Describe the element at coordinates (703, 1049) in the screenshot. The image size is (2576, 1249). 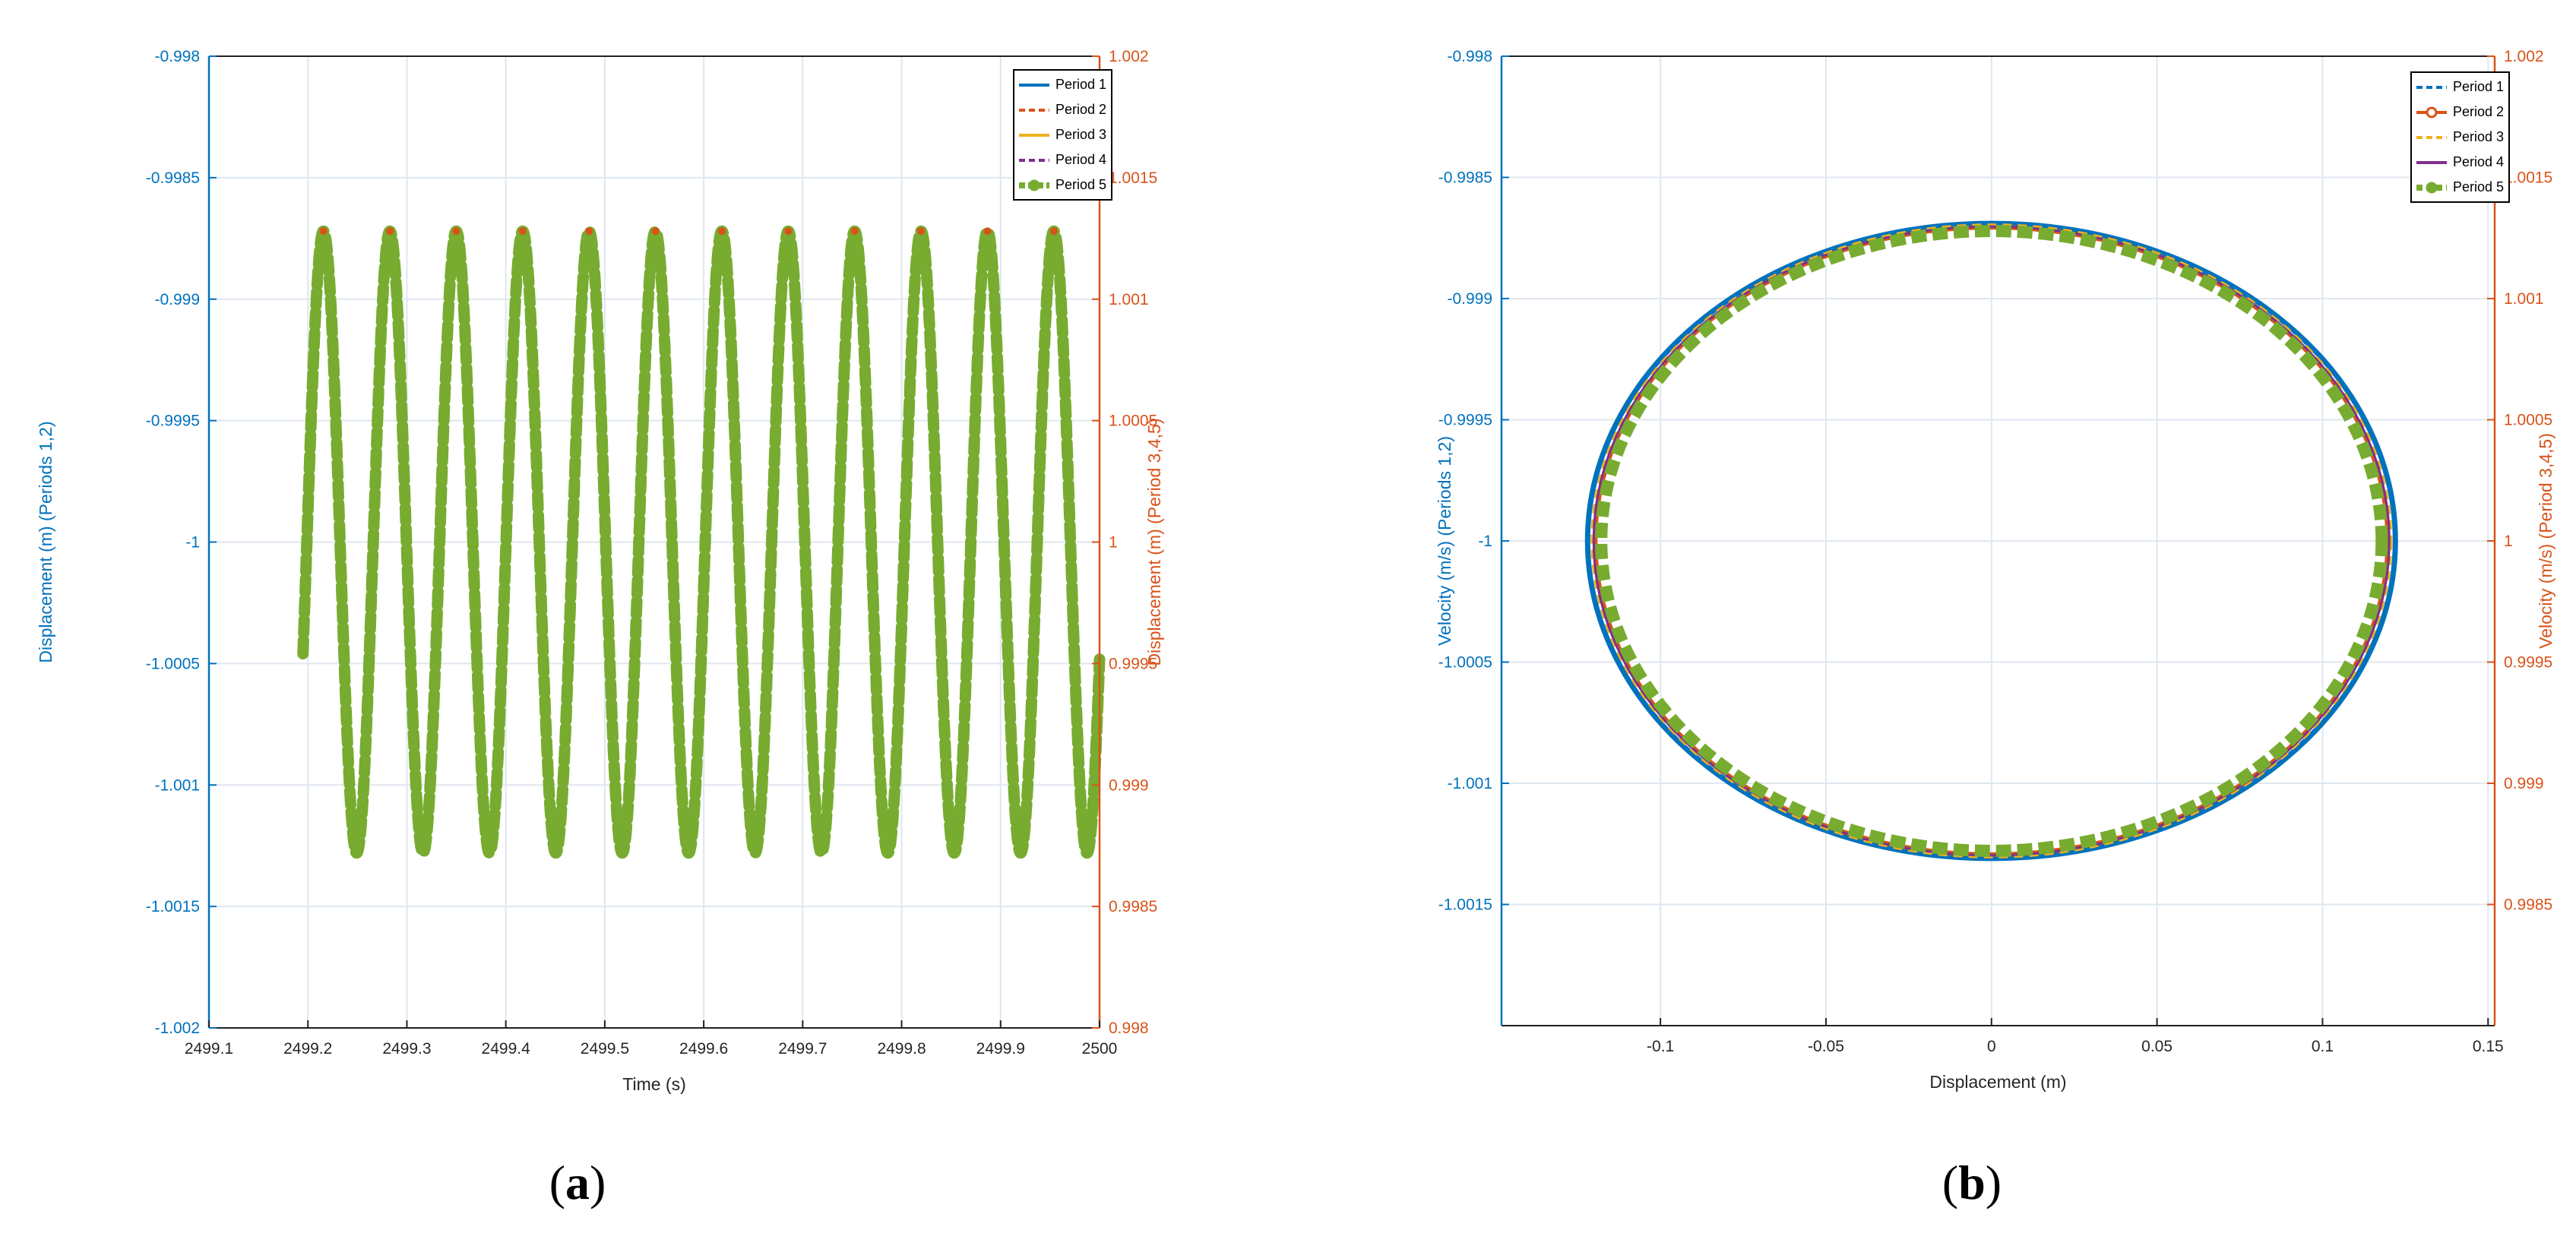
I see `x-tick-label: 2499.6` at that location.